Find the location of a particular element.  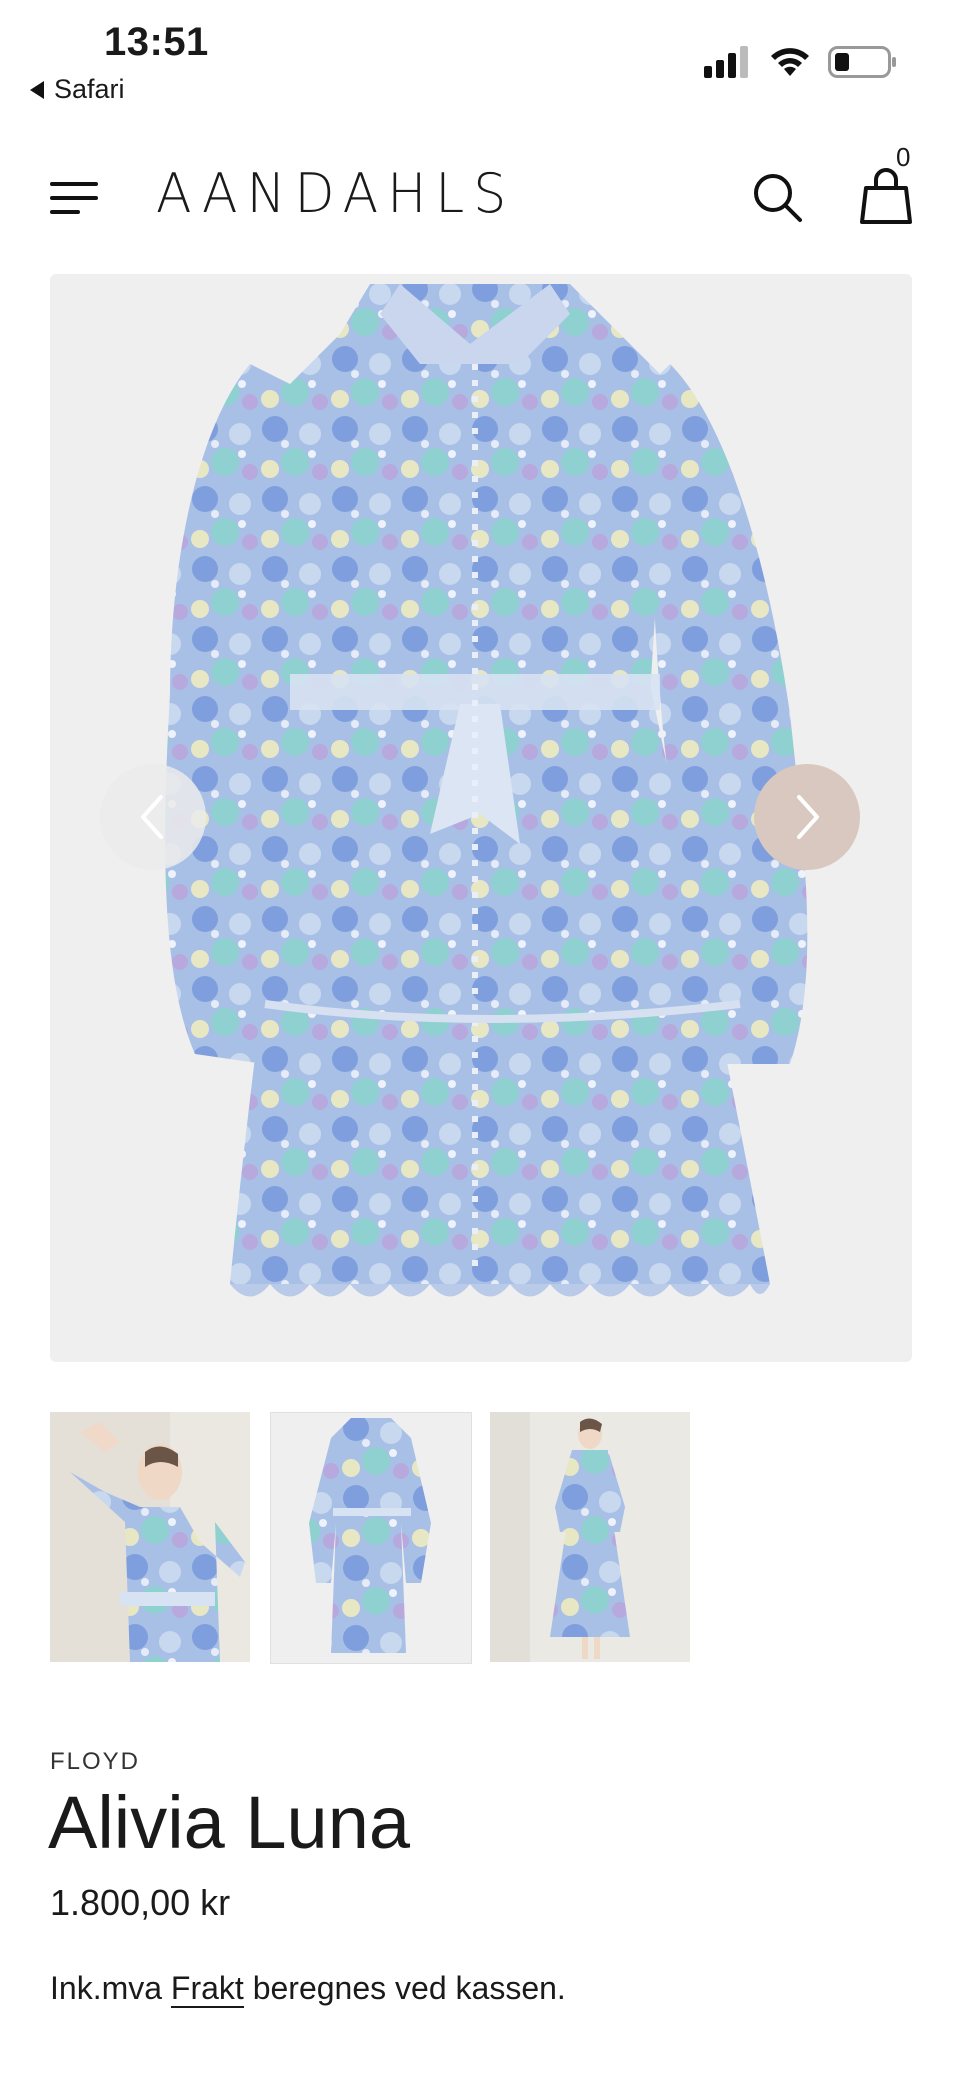

product-price: 1.800,00 kr is located at coordinates (140, 1902).